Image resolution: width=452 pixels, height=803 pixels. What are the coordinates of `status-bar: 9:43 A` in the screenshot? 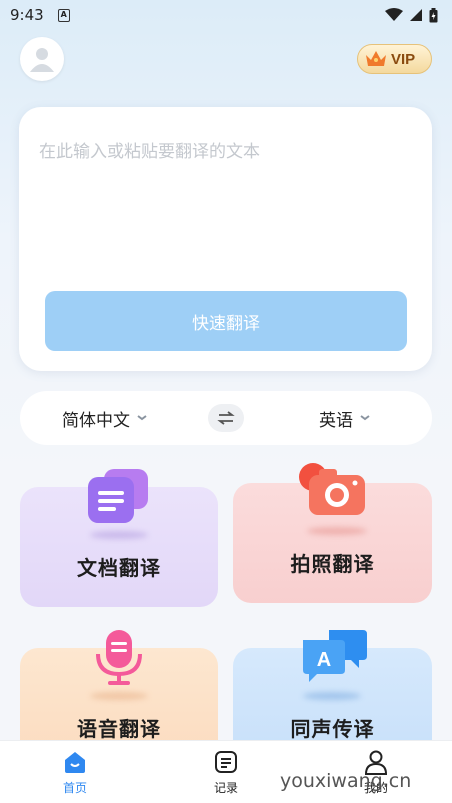 It's located at (226, 15).